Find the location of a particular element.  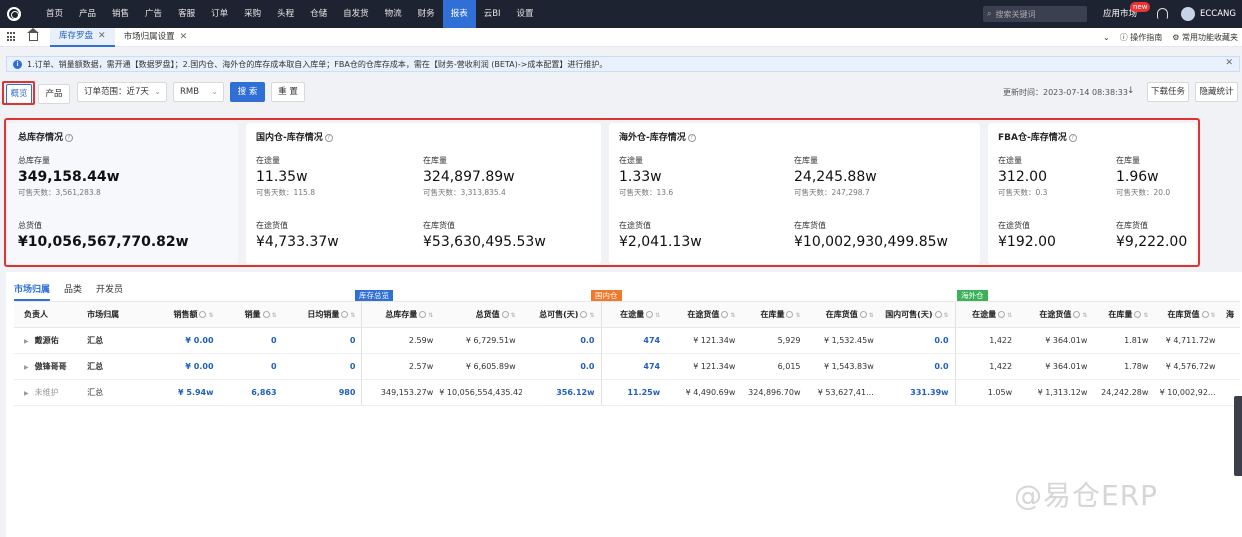

menu-item: 采购 is located at coordinates (252, 14).